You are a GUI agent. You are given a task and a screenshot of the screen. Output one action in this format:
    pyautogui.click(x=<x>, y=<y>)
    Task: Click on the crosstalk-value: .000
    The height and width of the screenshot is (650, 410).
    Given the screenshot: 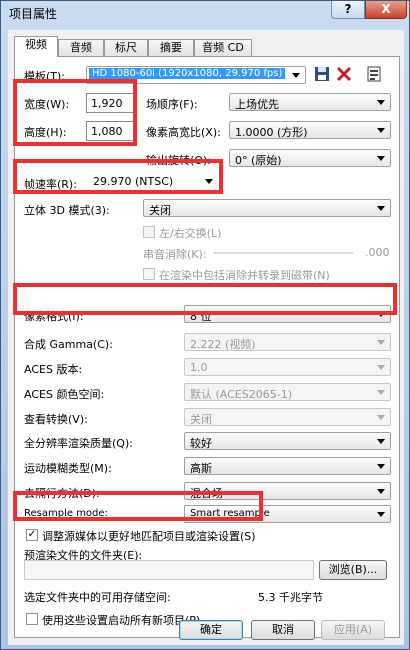 What is the action you would take?
    pyautogui.click(x=377, y=252)
    